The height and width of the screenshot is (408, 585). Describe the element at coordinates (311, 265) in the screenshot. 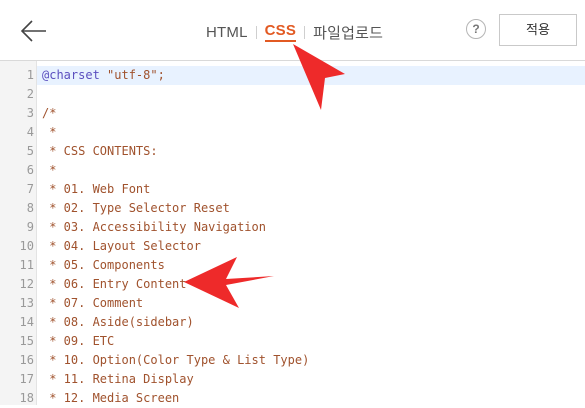

I see `code-text: * 05. Components` at that location.